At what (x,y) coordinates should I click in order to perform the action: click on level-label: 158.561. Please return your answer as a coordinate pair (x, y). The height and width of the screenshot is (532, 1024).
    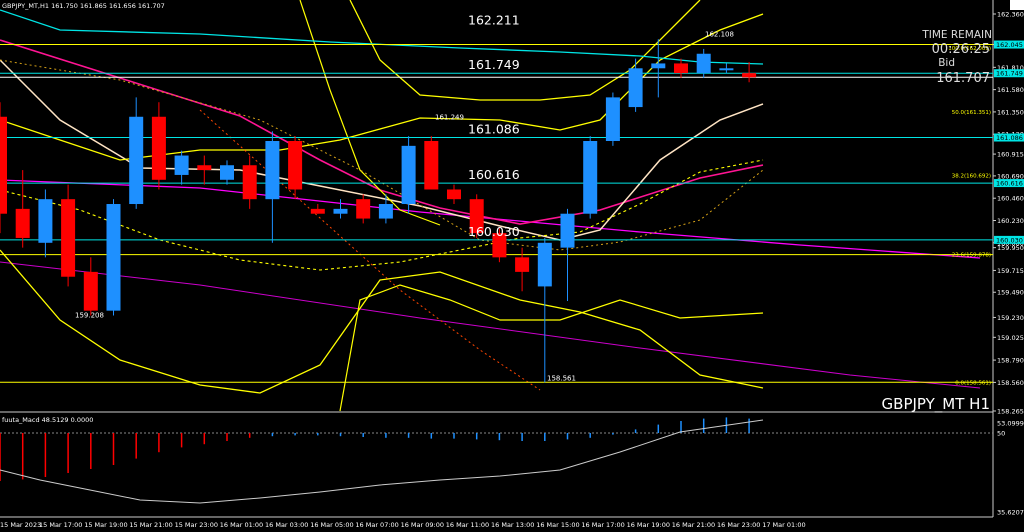
    Looking at the image, I should click on (561, 378).